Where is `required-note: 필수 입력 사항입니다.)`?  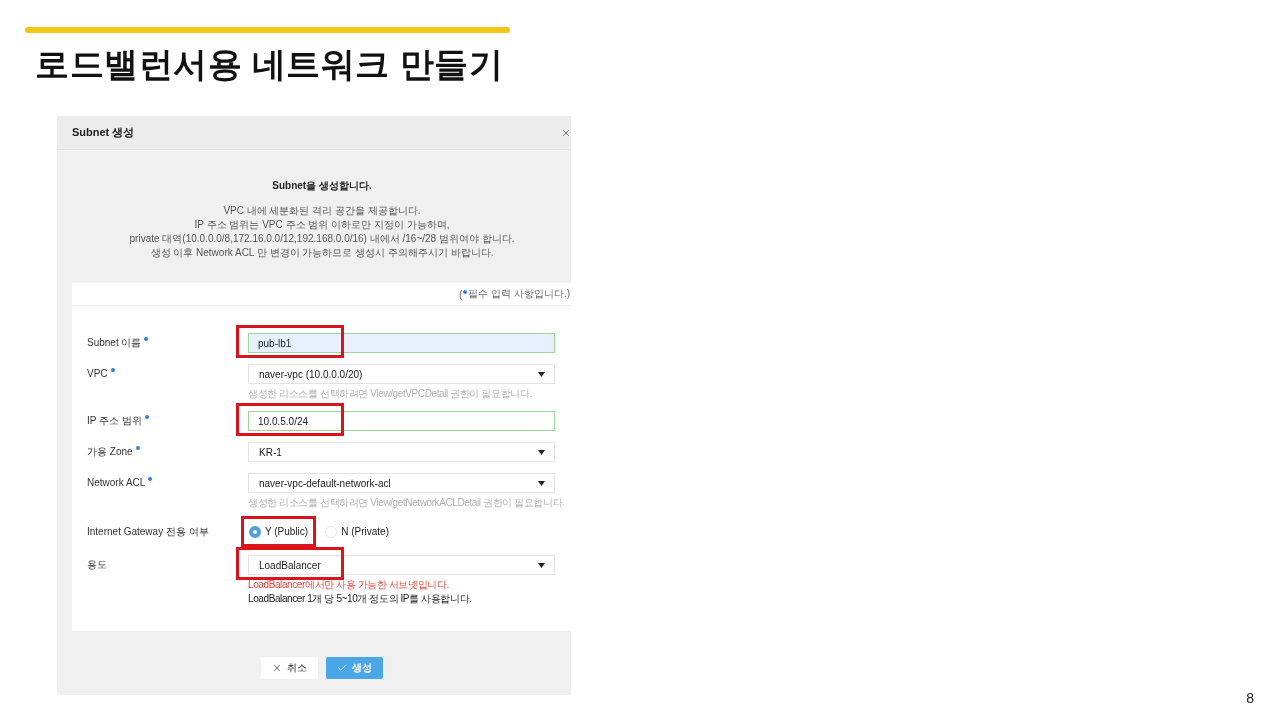 required-note: 필수 입력 사항입니다.) is located at coordinates (519, 294).